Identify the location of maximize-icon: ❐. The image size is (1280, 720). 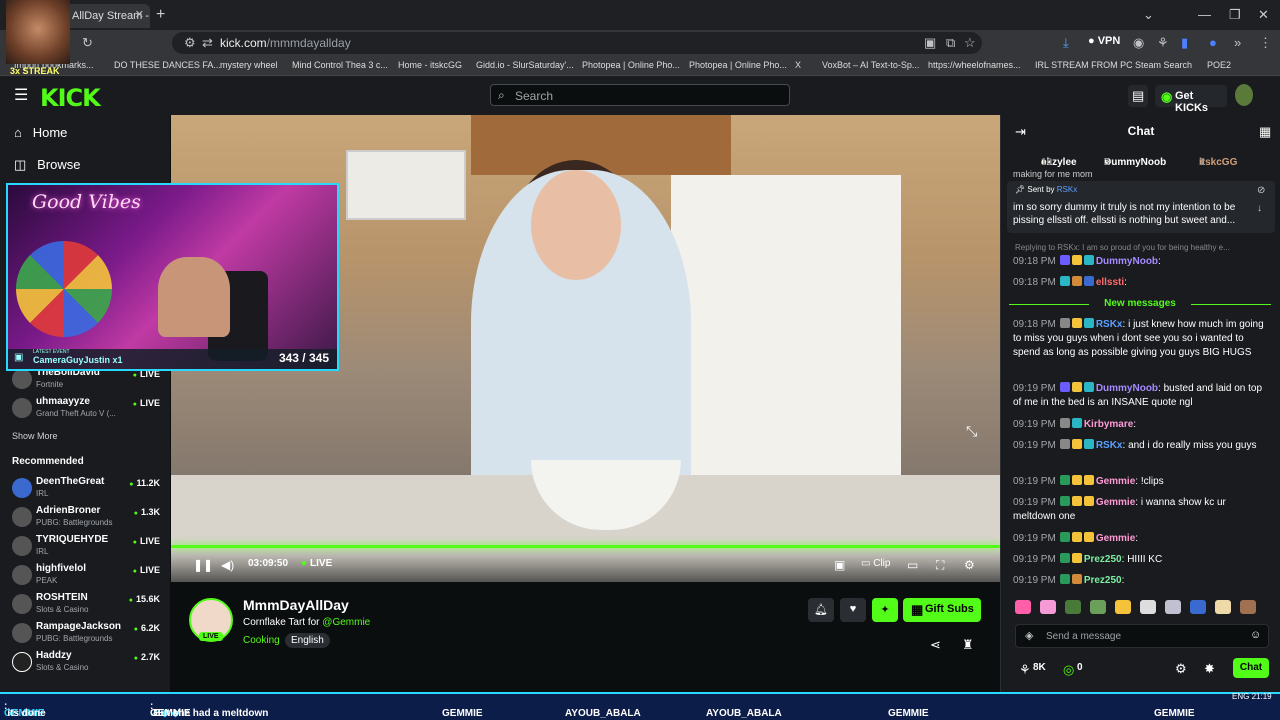
(1235, 15).